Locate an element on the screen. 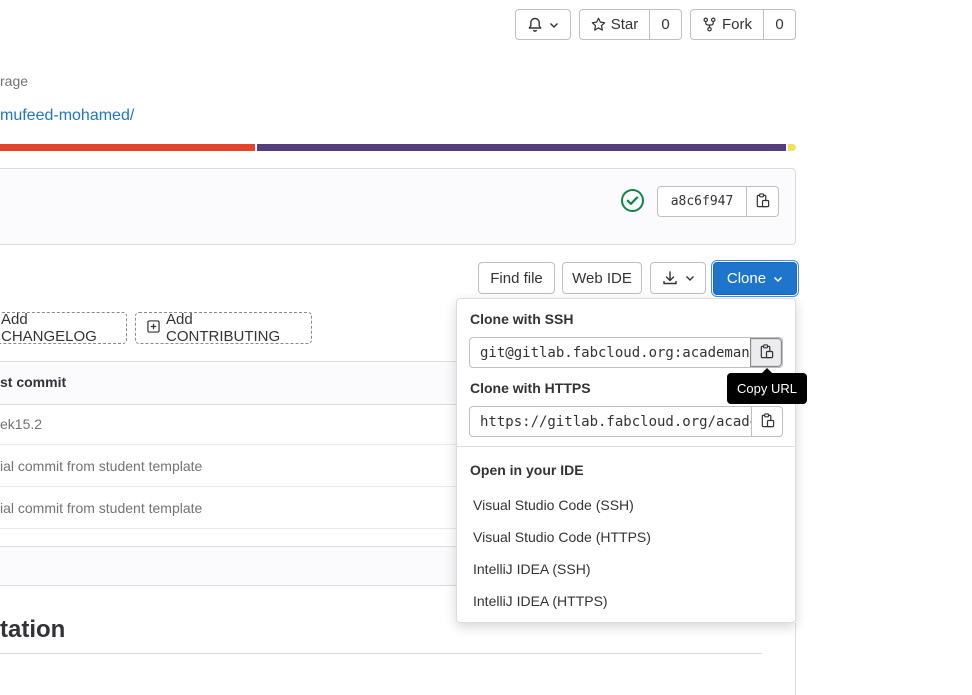 Image resolution: width=972 pixels, height=695 pixels. web-ide-button: Web IDE is located at coordinates (602, 278).